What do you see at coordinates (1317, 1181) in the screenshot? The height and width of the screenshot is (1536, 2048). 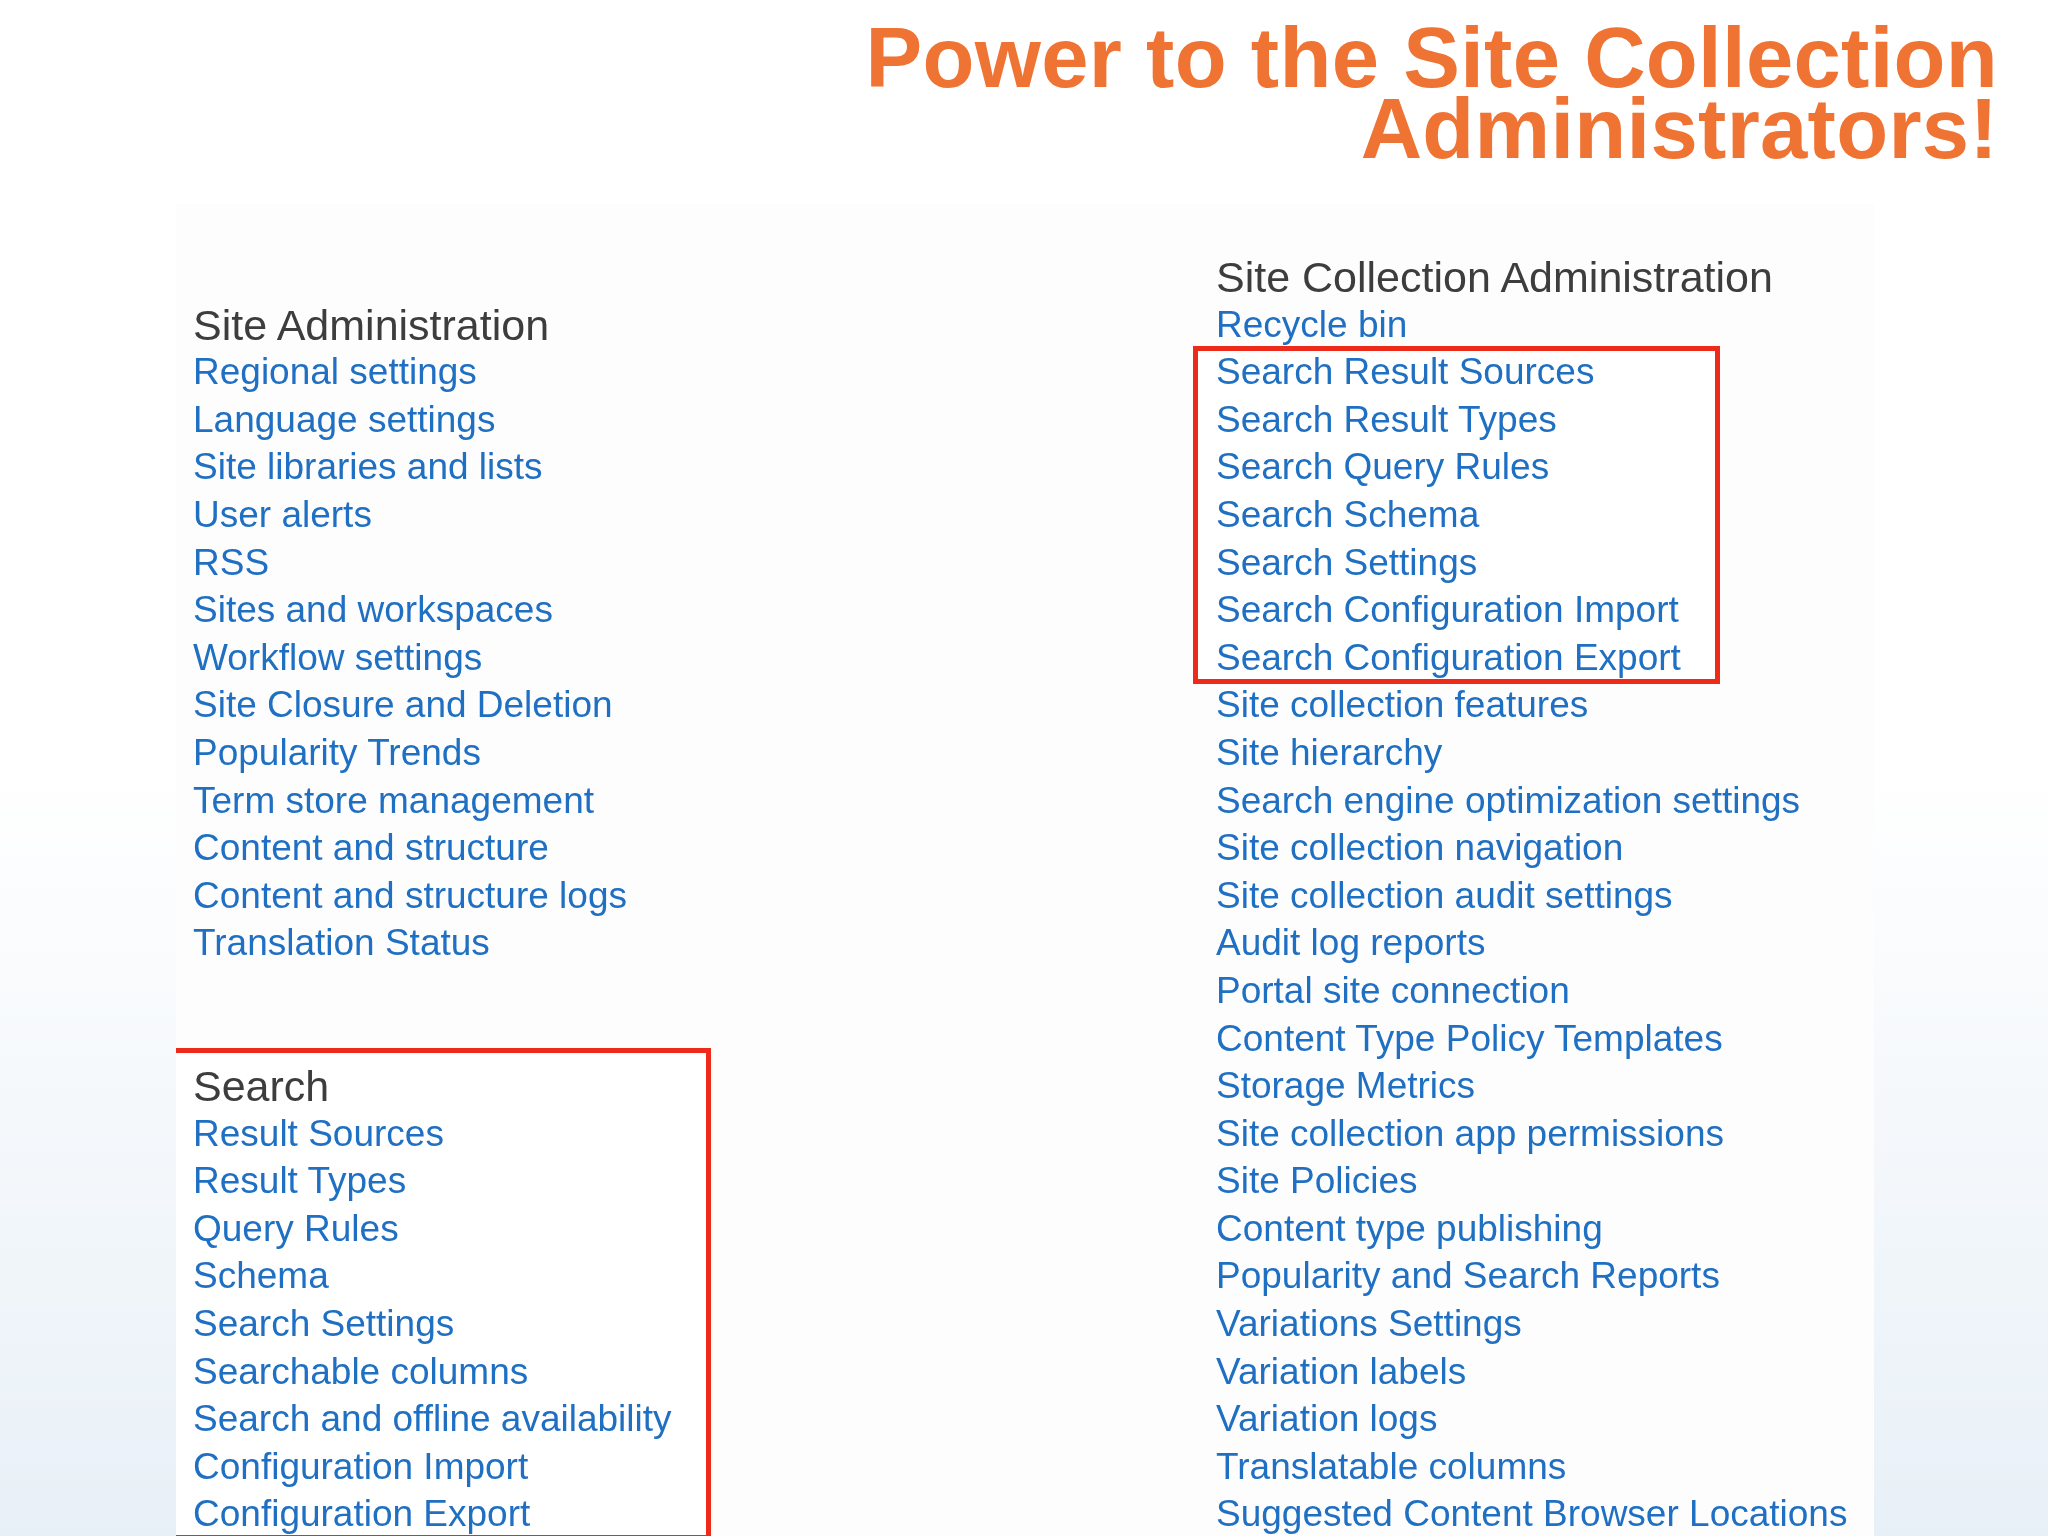 I see `settings-link: Site Policies` at bounding box center [1317, 1181].